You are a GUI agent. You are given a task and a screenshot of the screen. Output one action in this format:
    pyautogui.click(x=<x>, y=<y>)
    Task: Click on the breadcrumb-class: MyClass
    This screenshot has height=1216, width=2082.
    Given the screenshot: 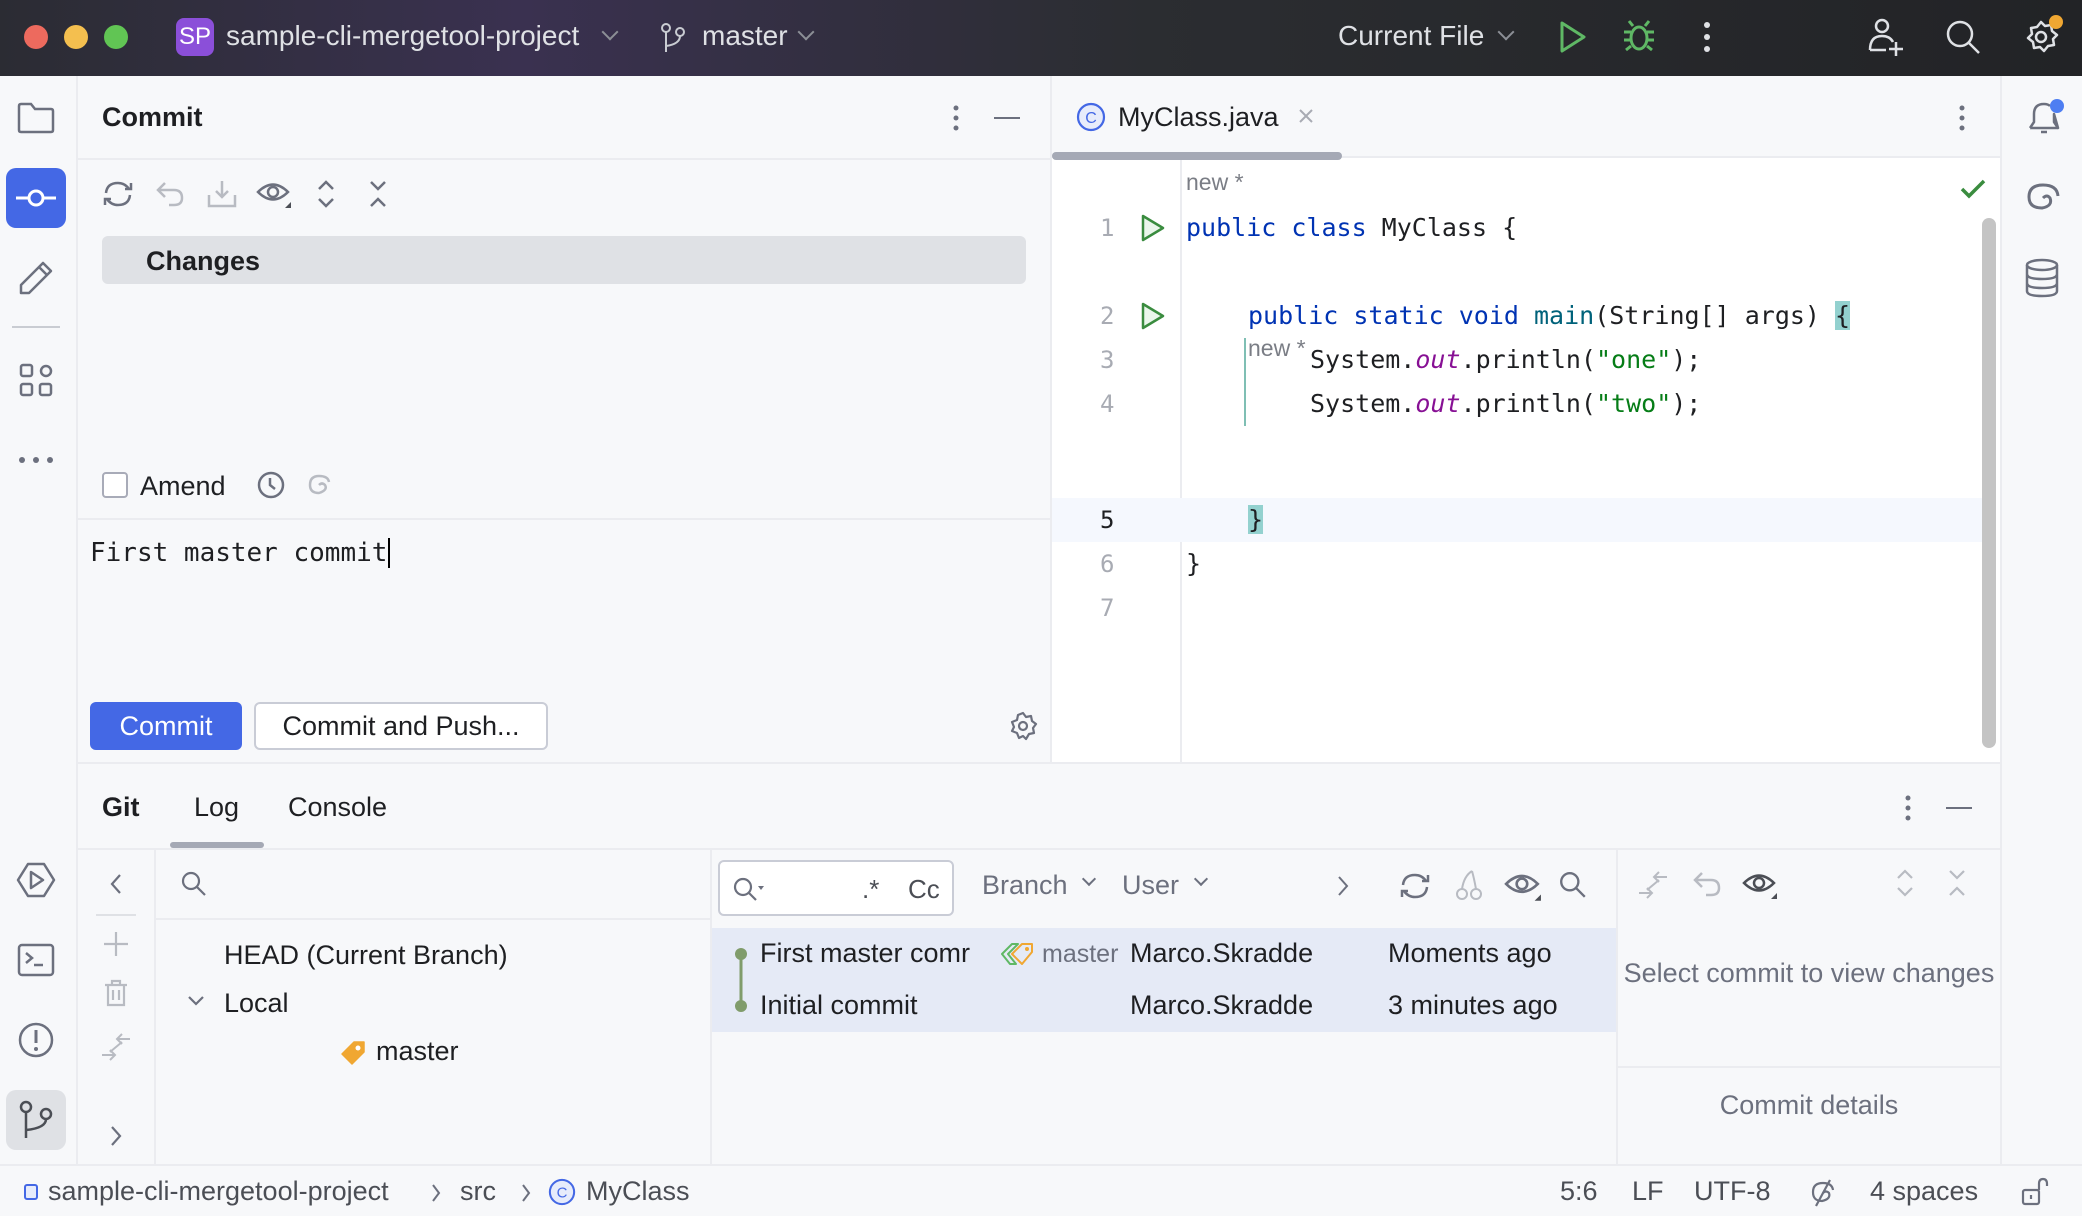 What is the action you would take?
    pyautogui.click(x=638, y=1191)
    